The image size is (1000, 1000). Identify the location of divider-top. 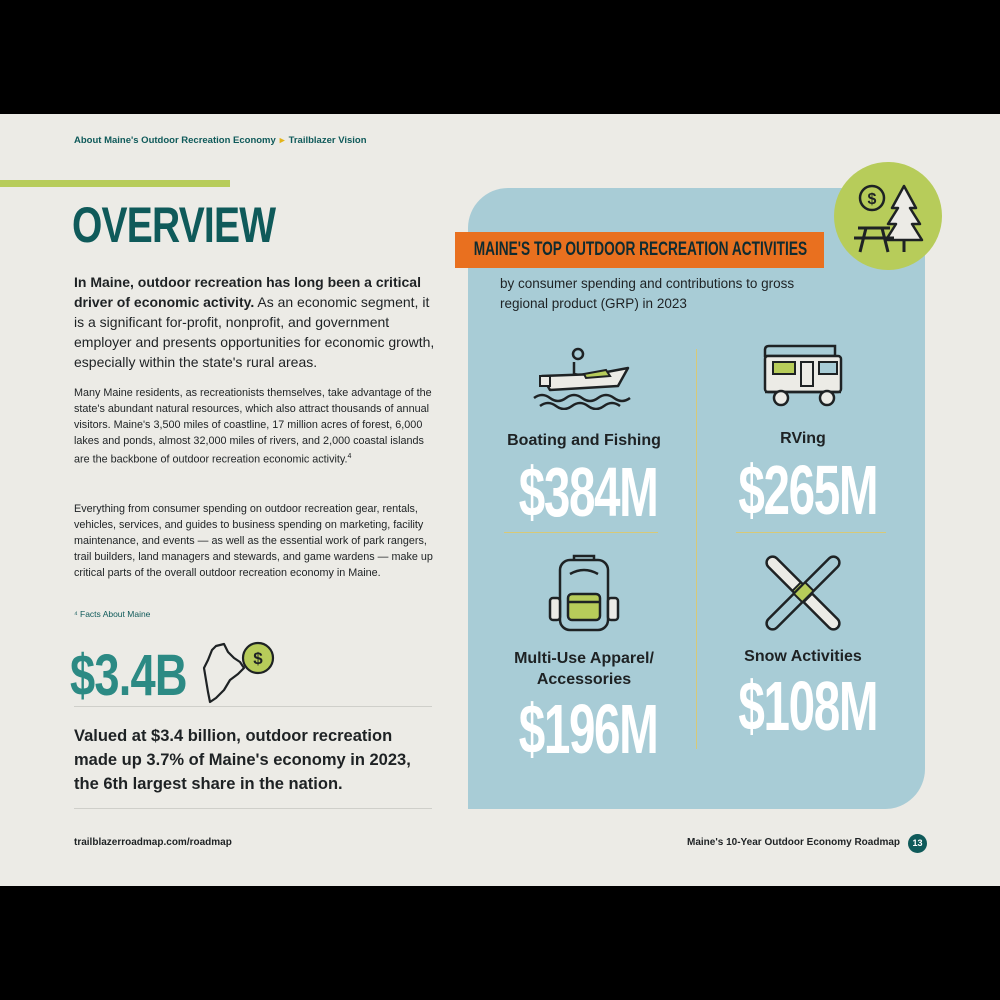
(253, 706).